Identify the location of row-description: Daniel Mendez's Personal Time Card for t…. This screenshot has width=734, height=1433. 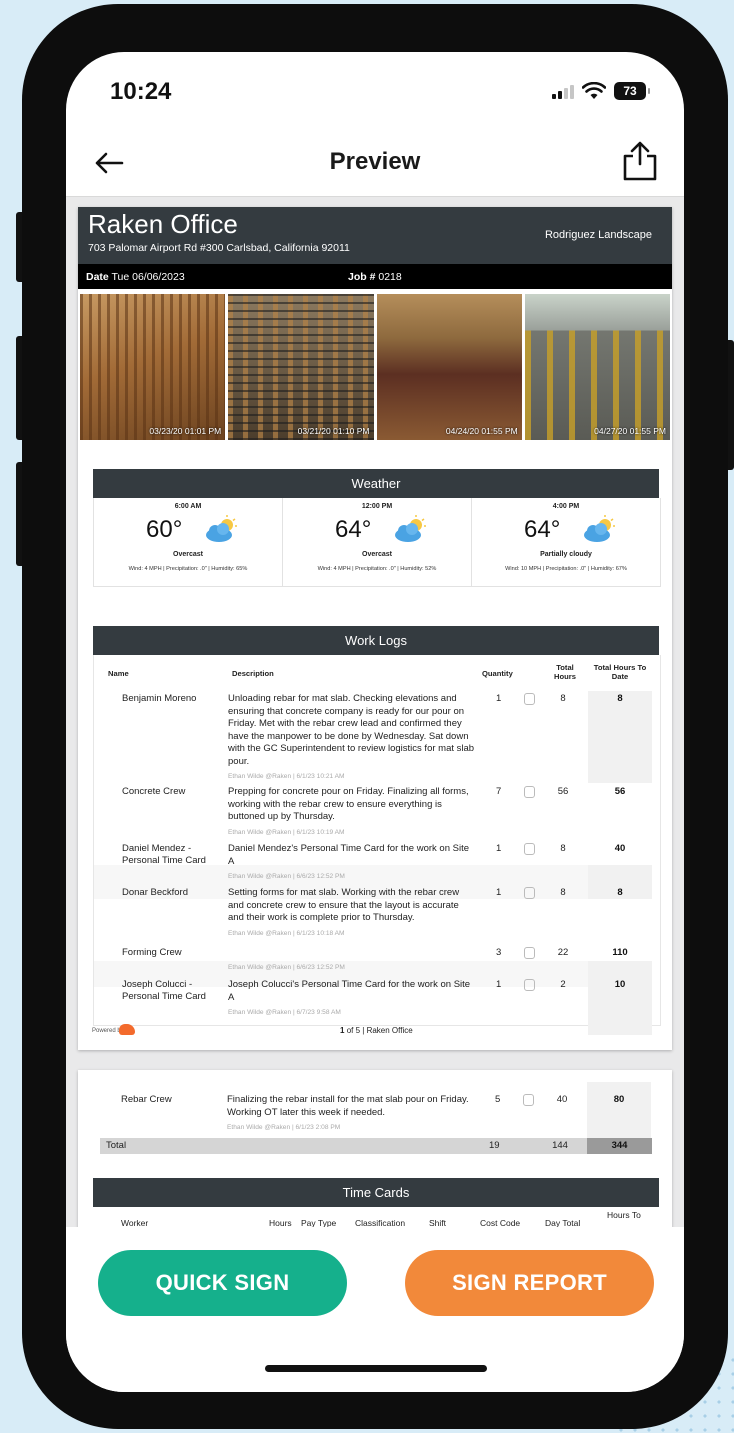
(352, 863).